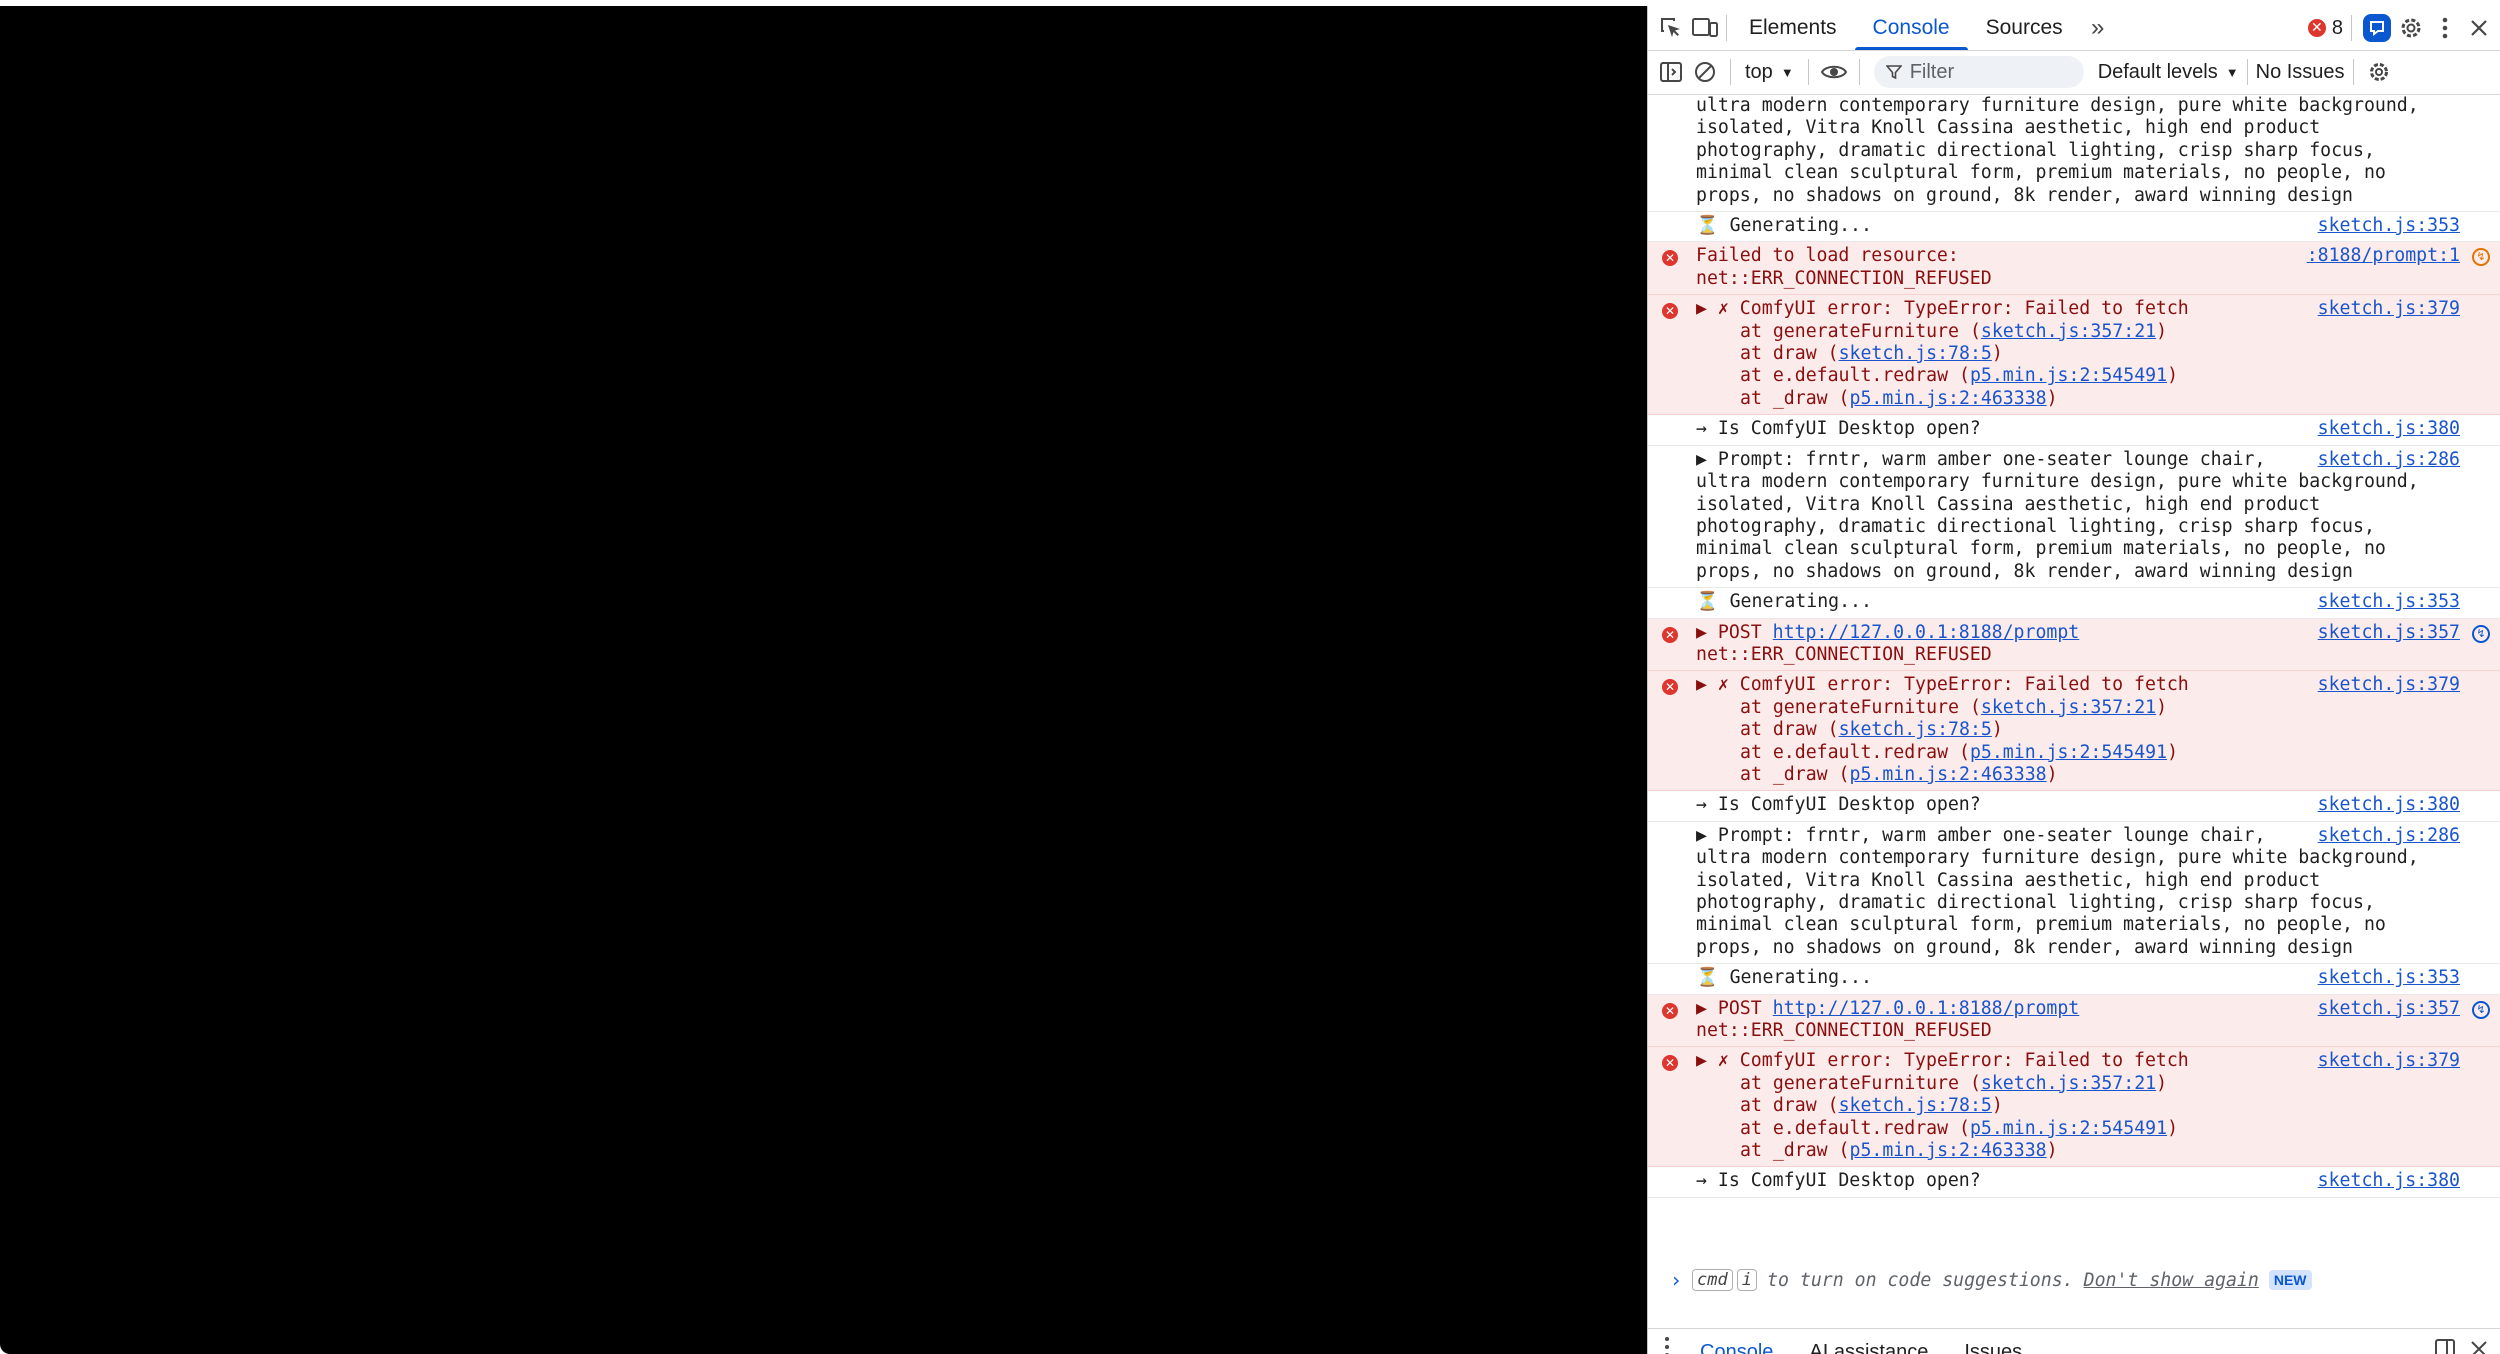 This screenshot has height=1354, width=2500. I want to click on source-link: :8188/prompt:1, so click(2379, 256).